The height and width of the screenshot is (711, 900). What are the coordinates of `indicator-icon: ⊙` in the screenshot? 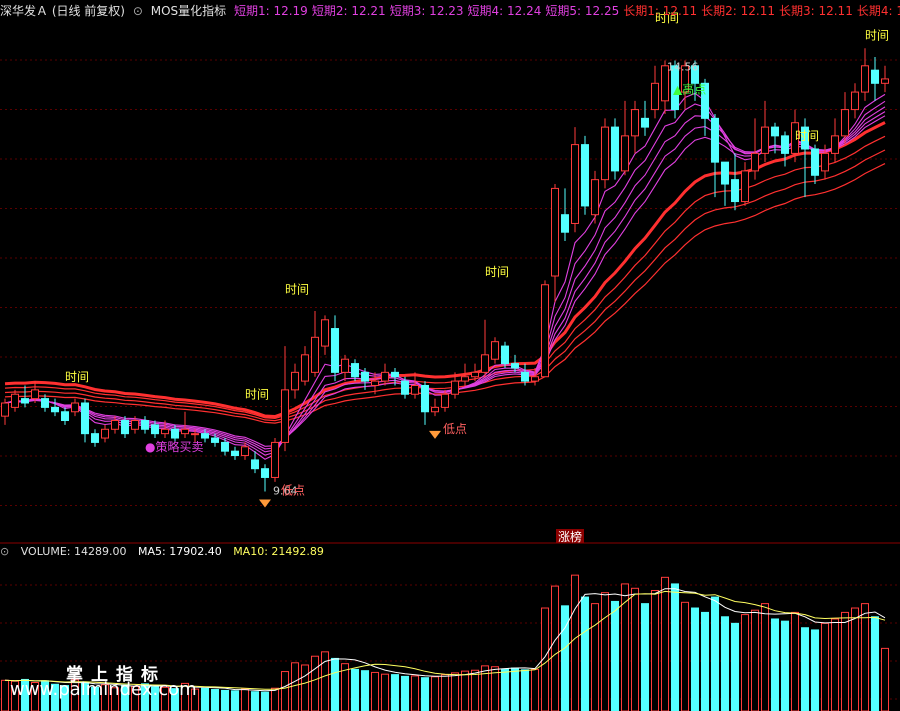 It's located at (138, 11).